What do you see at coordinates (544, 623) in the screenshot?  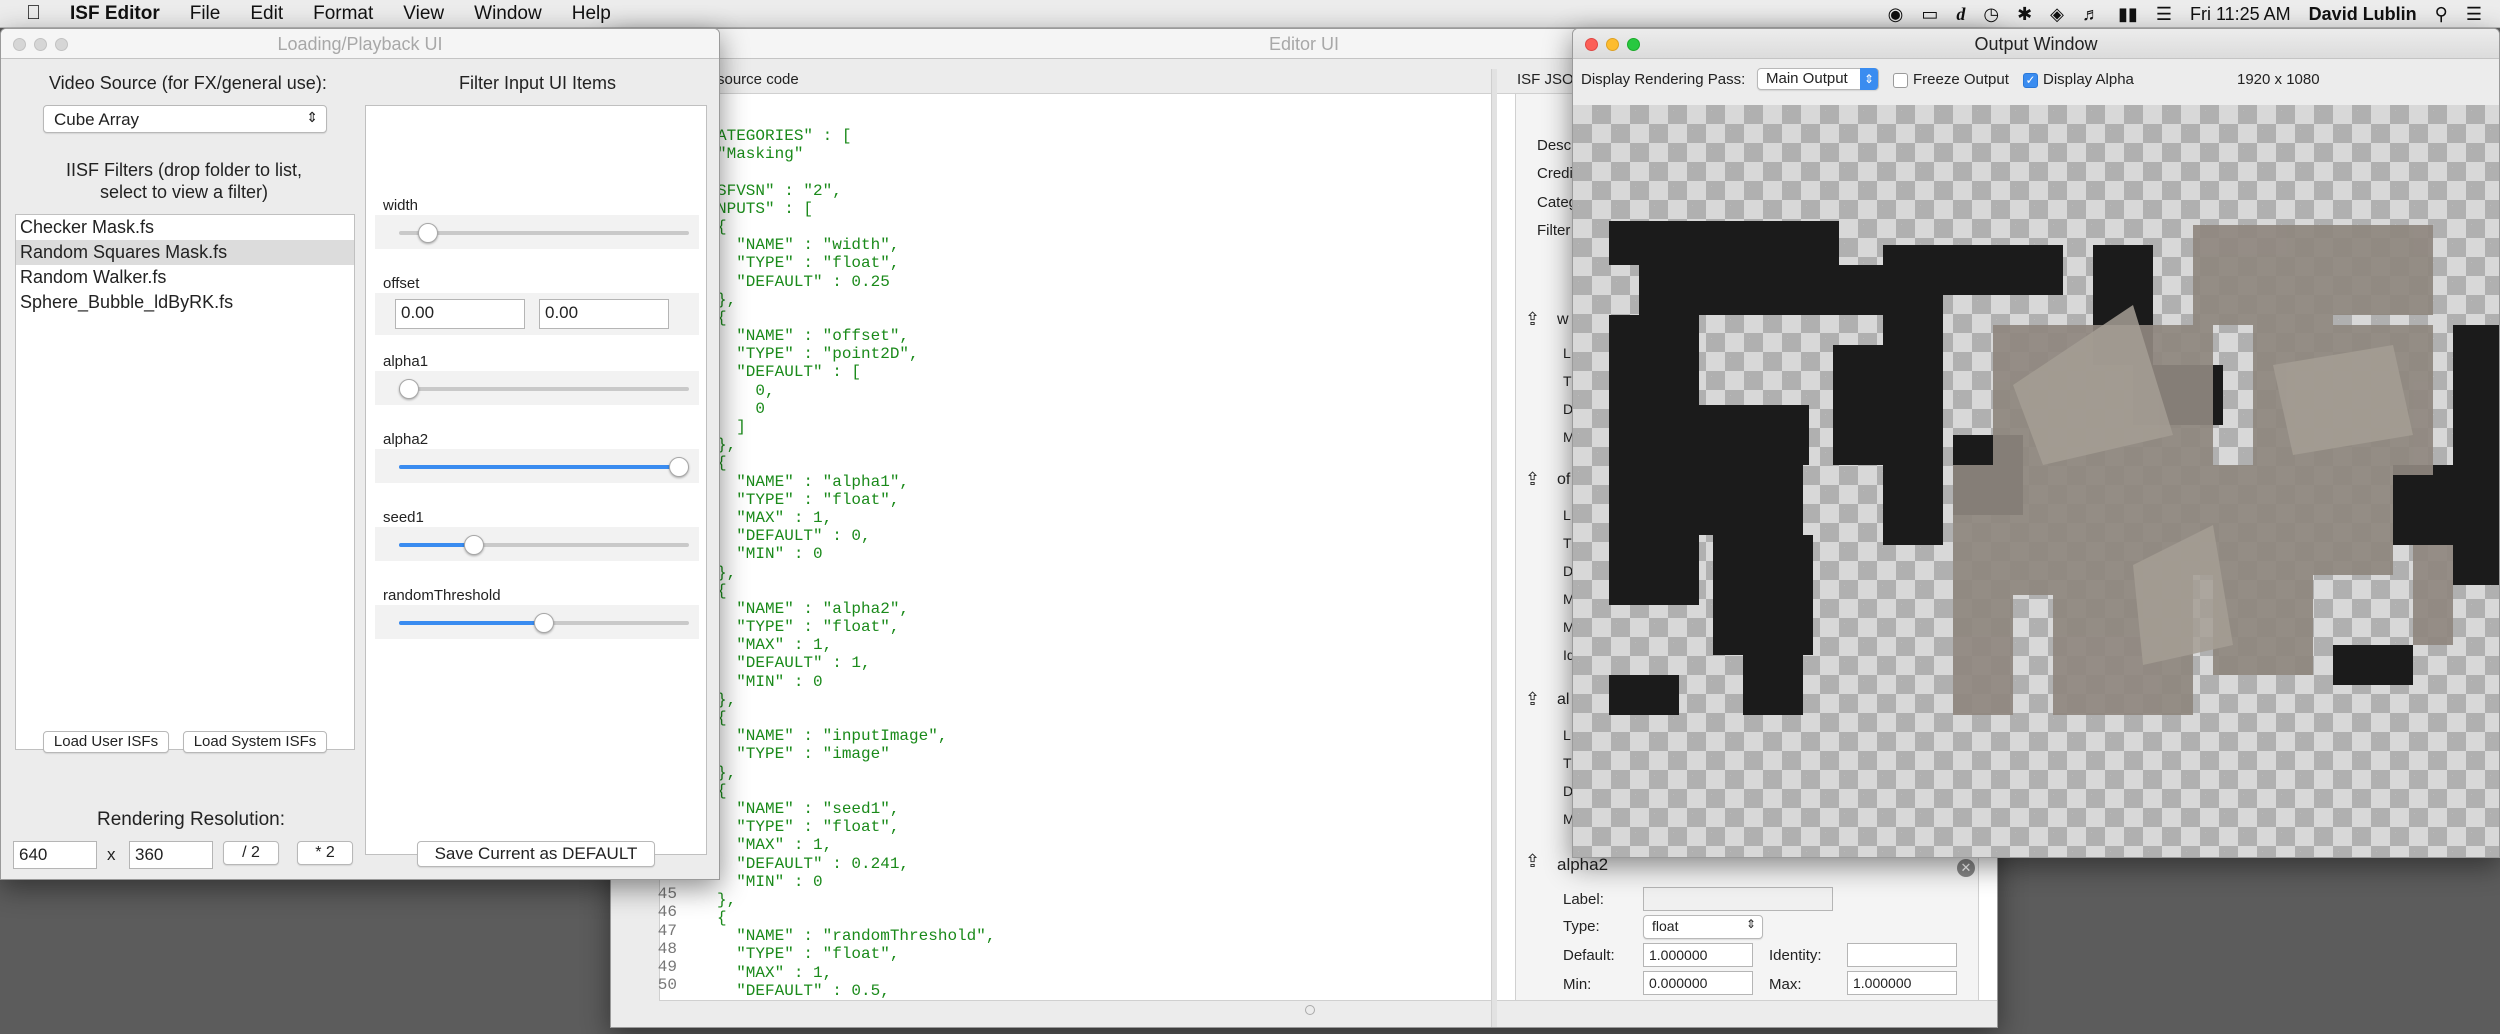 I see `random-threshold-slider-knob` at bounding box center [544, 623].